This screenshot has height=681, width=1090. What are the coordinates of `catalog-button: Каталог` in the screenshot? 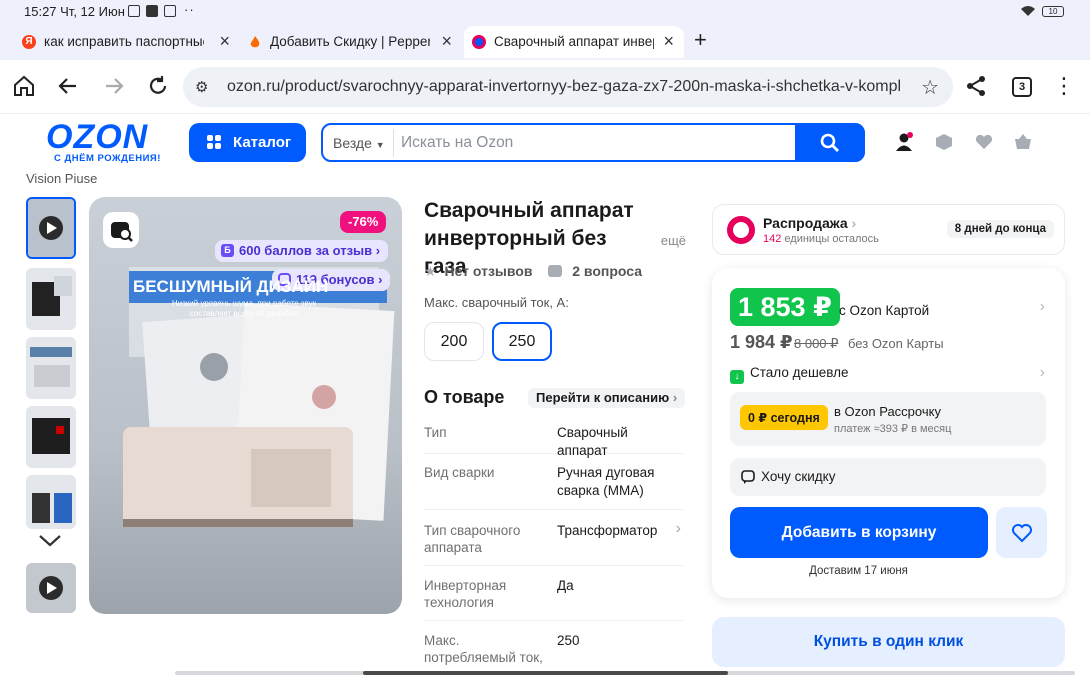 It's located at (247, 142).